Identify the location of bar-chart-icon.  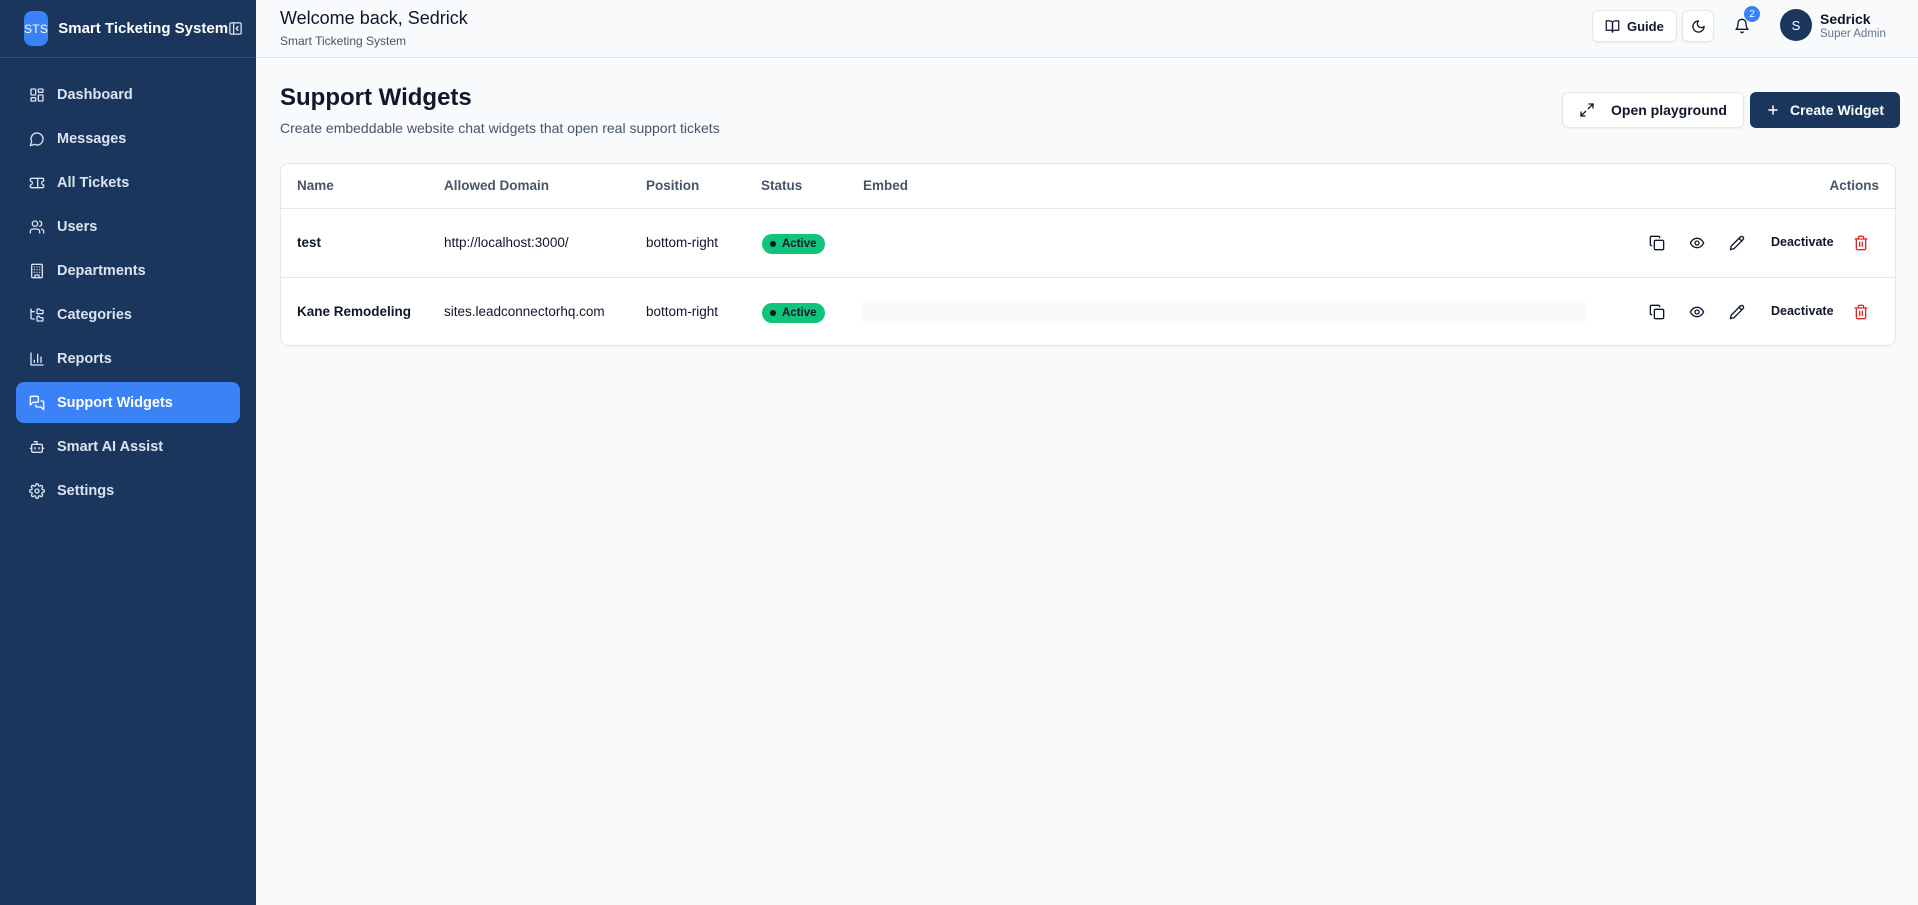
(37, 358).